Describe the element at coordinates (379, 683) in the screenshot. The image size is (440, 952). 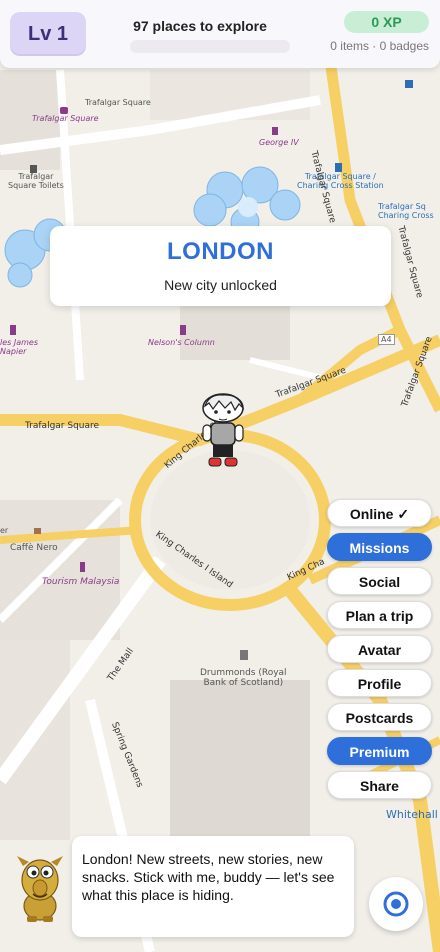
I see `profile-button: Profile` at that location.